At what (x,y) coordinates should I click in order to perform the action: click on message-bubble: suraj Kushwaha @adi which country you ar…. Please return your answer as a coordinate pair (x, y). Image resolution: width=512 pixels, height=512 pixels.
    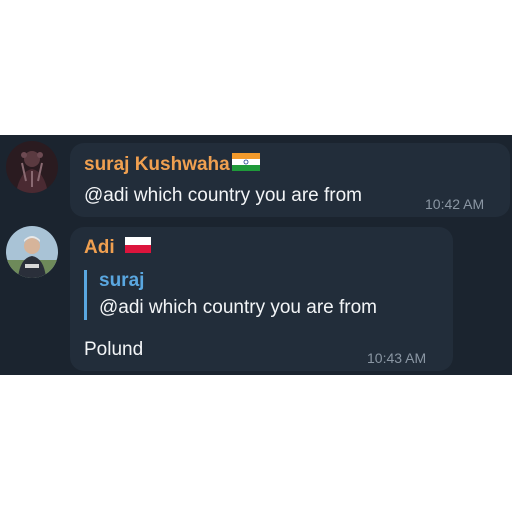
    Looking at the image, I should click on (290, 180).